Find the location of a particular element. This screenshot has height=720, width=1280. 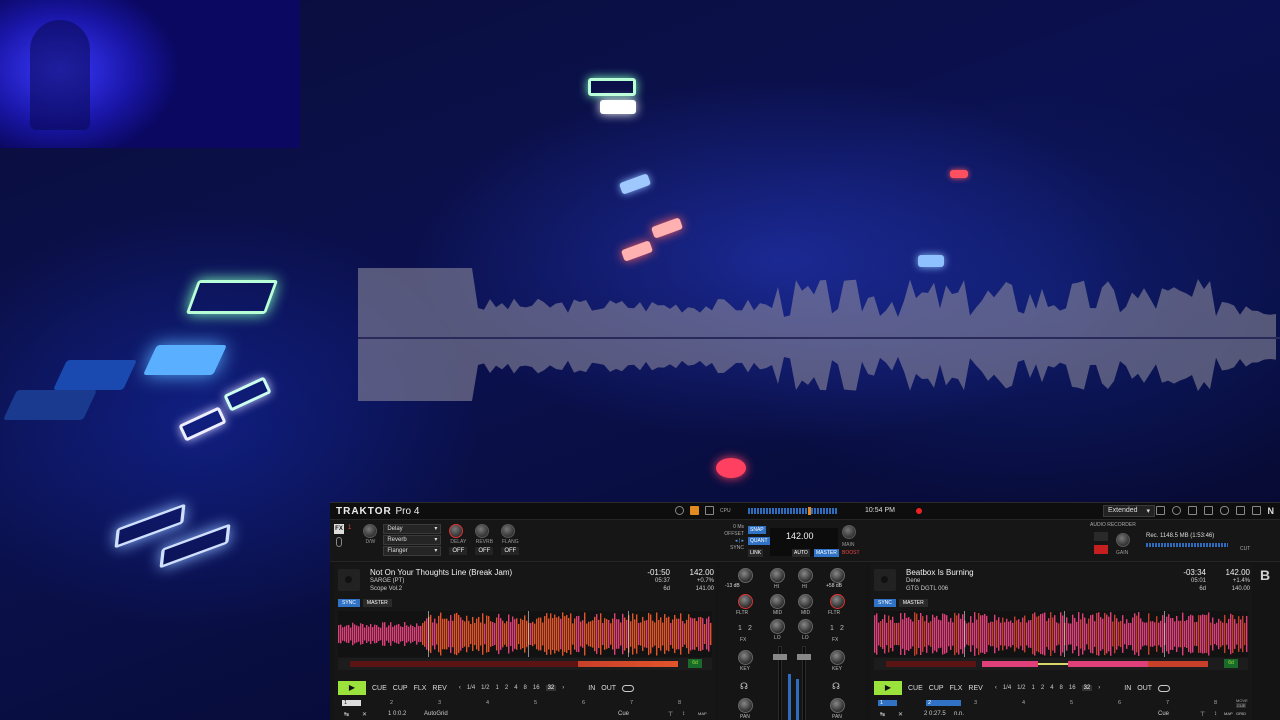

main-volume-knob is located at coordinates (849, 532).